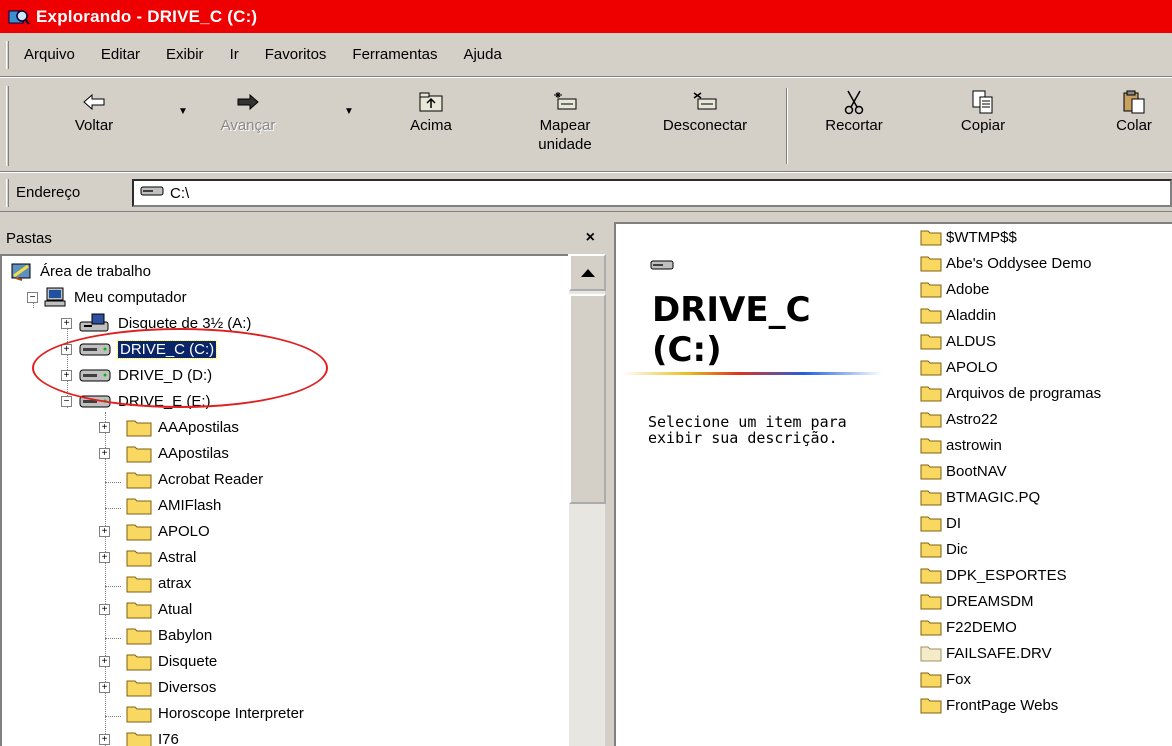  I want to click on toolbar-grip, so click(7, 126).